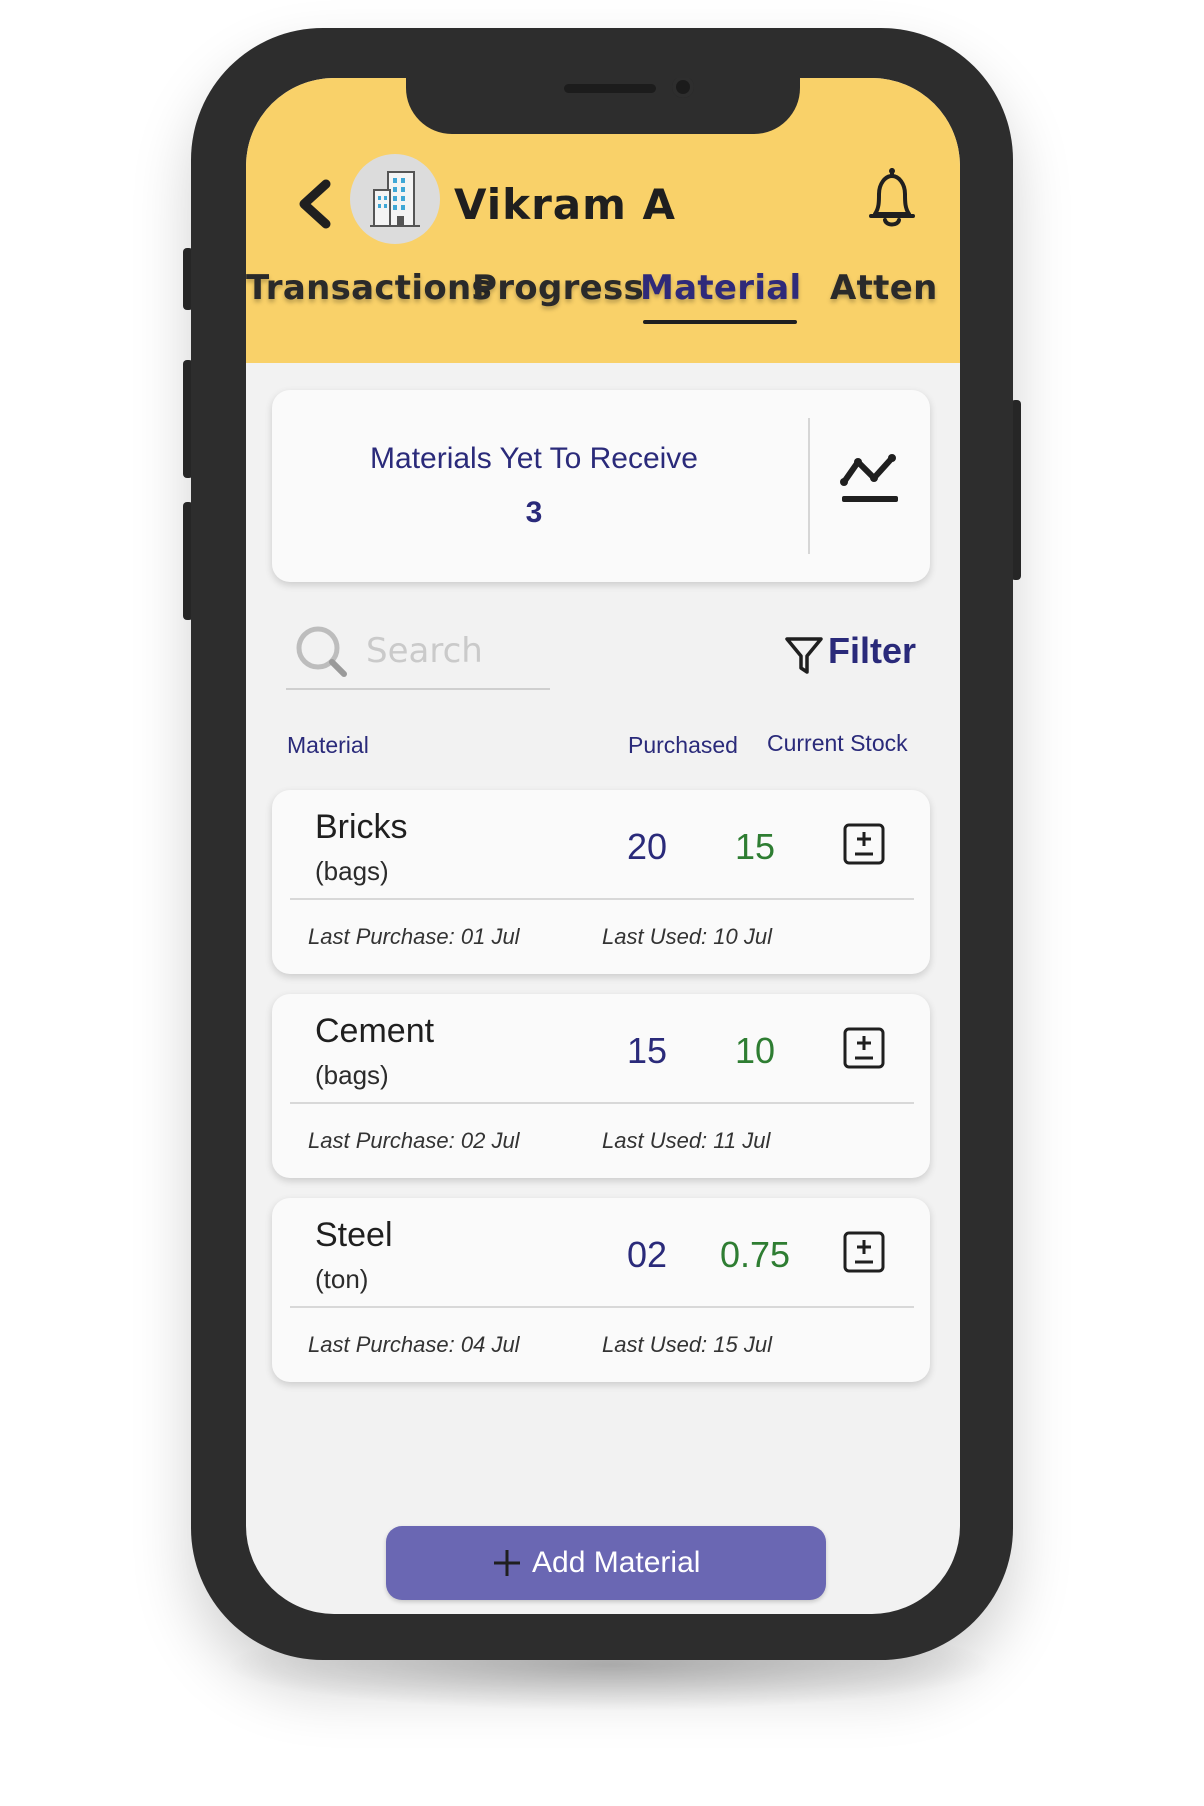  Describe the element at coordinates (809, 486) in the screenshot. I see `summary-divider` at that location.